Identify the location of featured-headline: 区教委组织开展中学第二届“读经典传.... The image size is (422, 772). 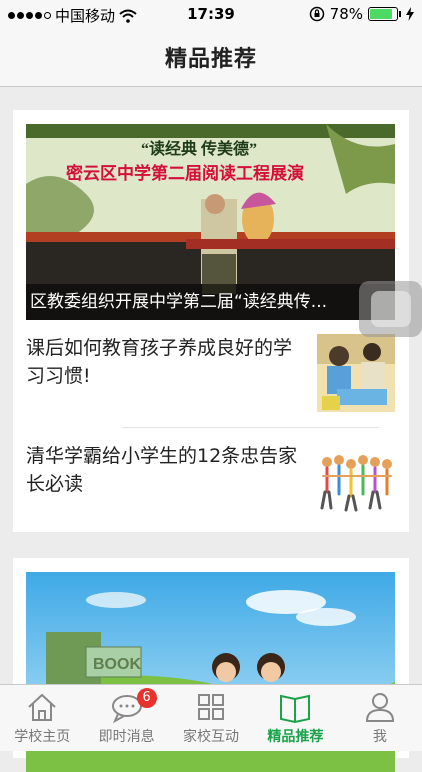
(210, 302).